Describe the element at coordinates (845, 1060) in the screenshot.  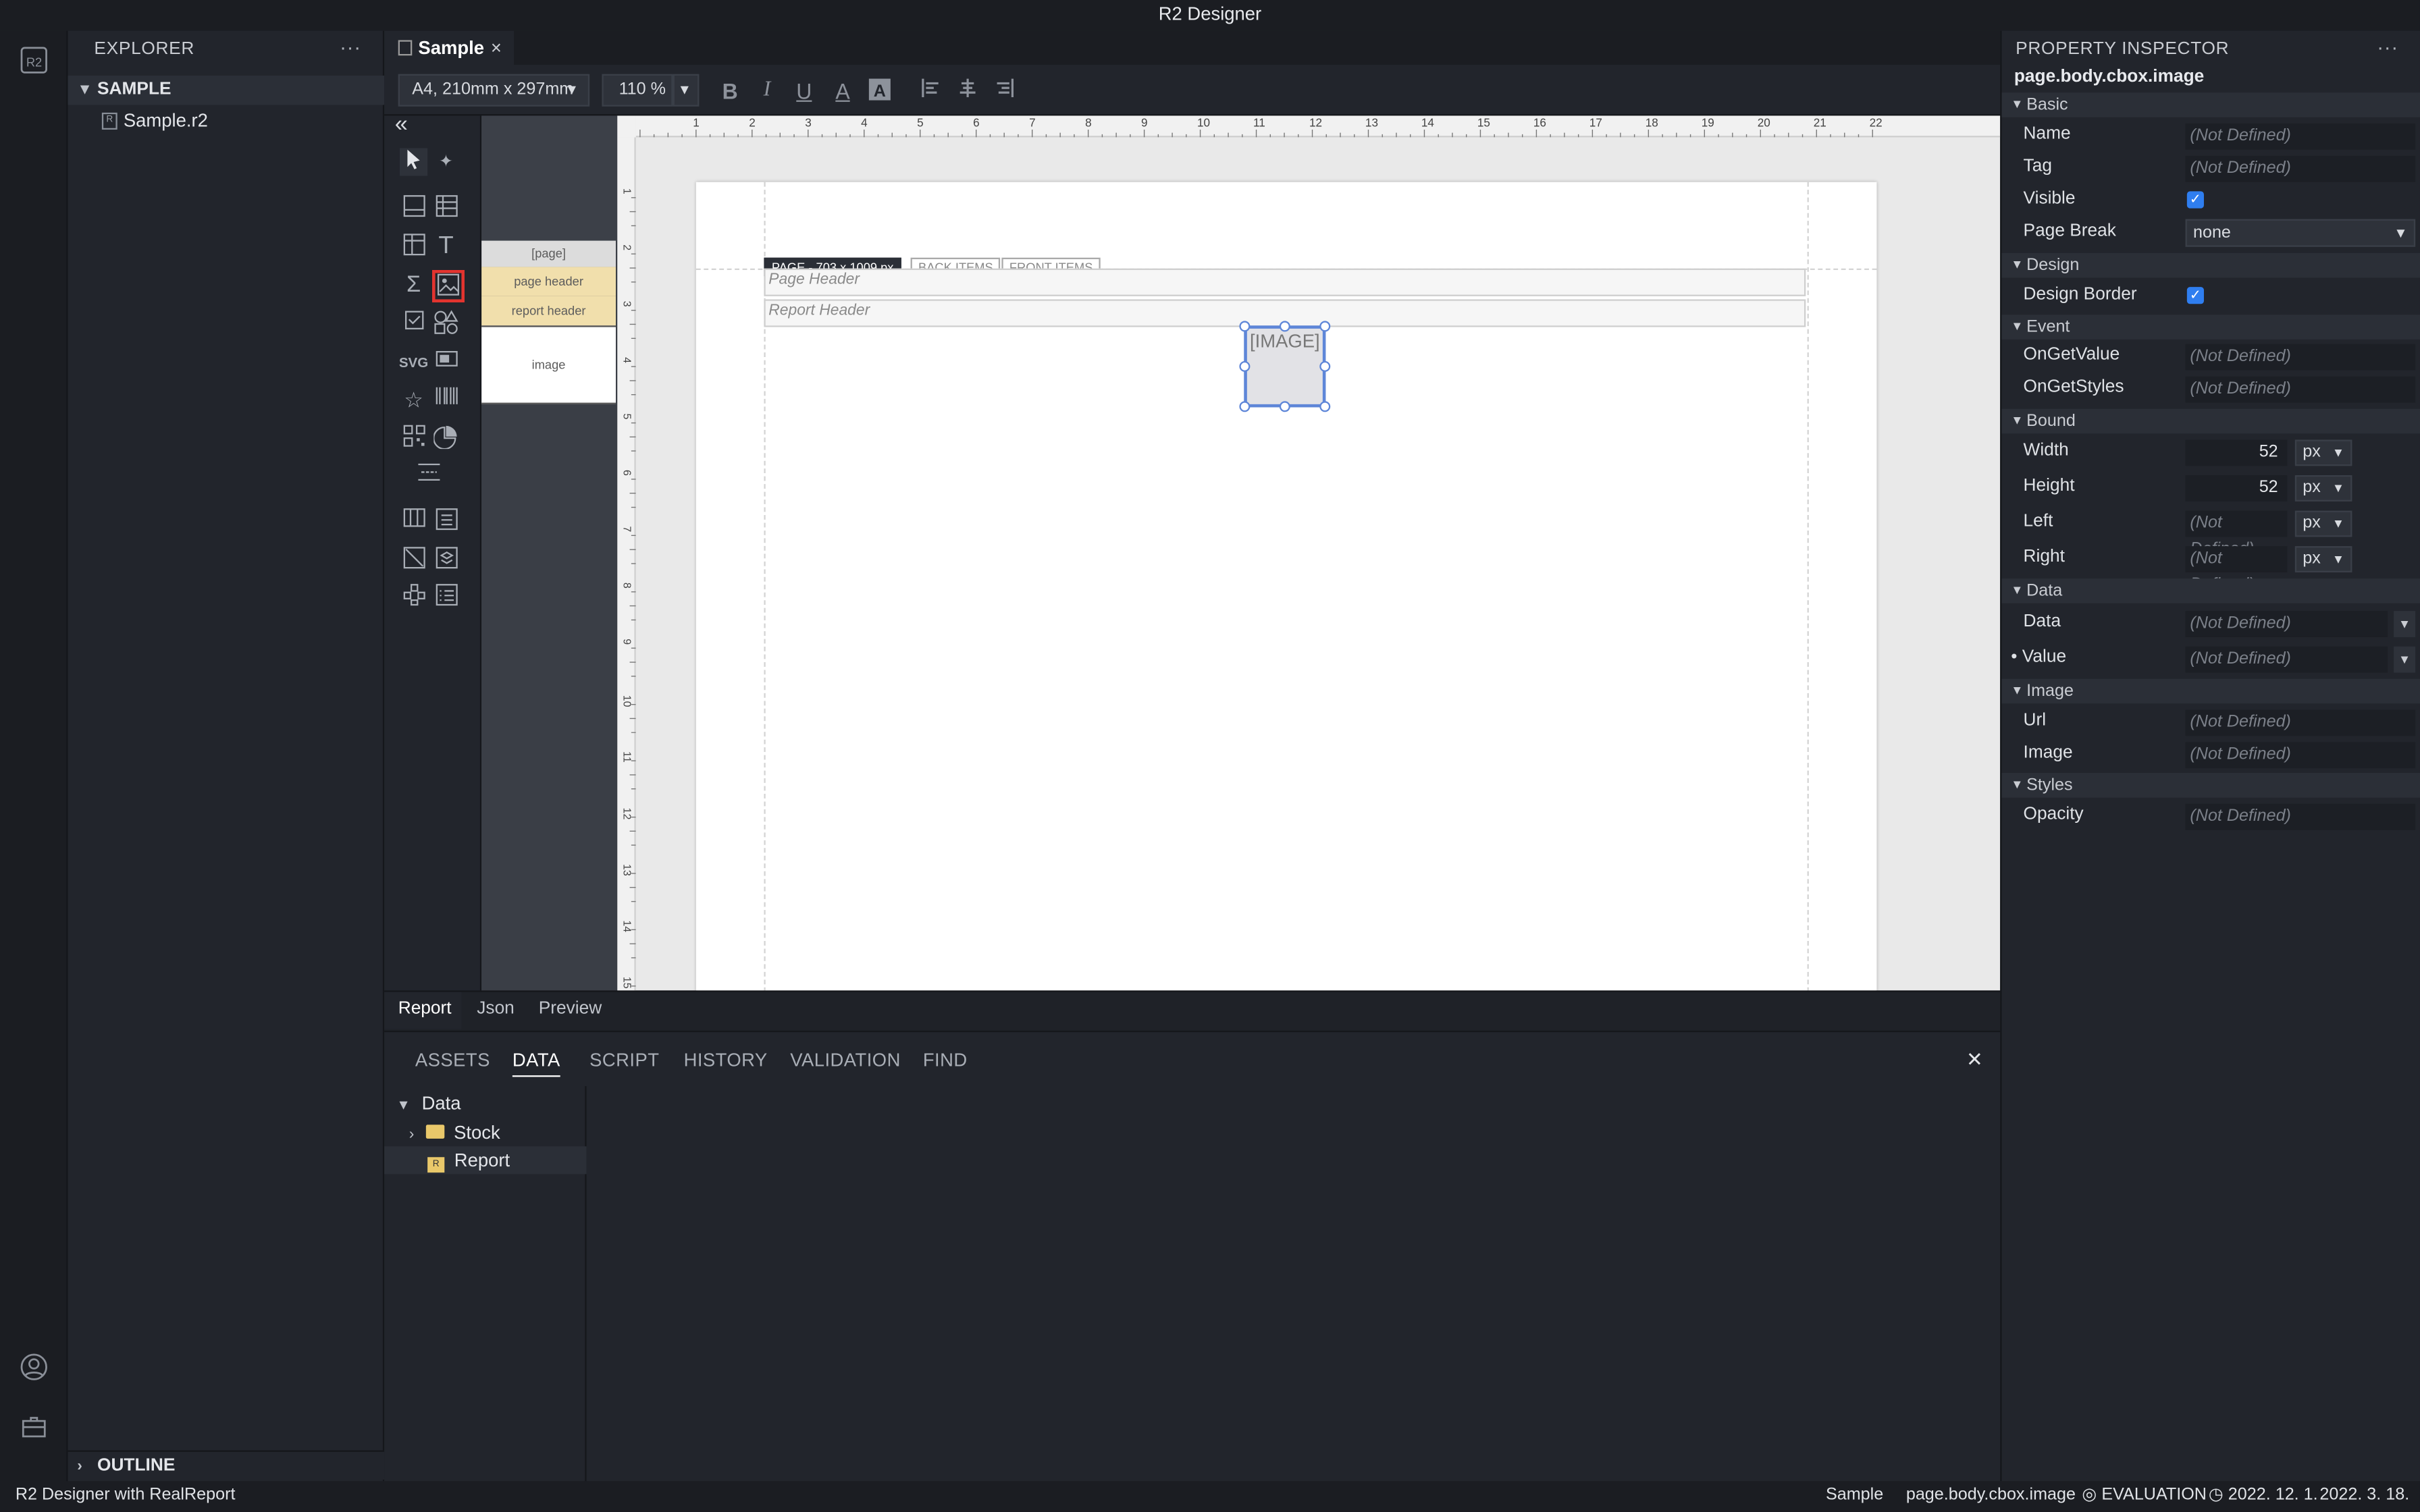
I see `tab-validation: VALIDATION` at that location.